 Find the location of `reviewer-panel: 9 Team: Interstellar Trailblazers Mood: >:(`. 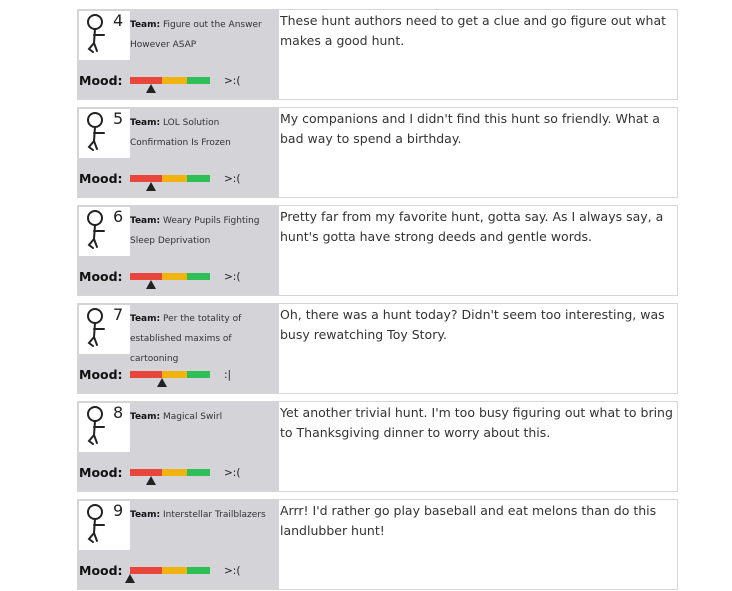

reviewer-panel: 9 Team: Interstellar Trailblazers Mood: >:( is located at coordinates (178, 544).